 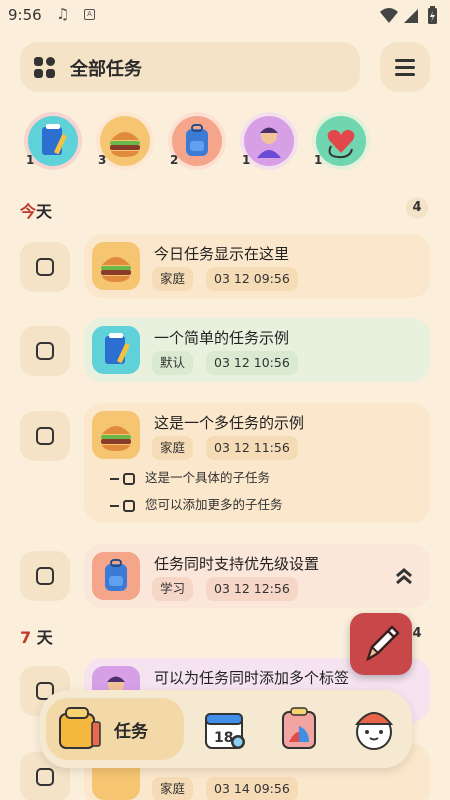 I want to click on section-header-7-days: 7 天, so click(x=36, y=637).